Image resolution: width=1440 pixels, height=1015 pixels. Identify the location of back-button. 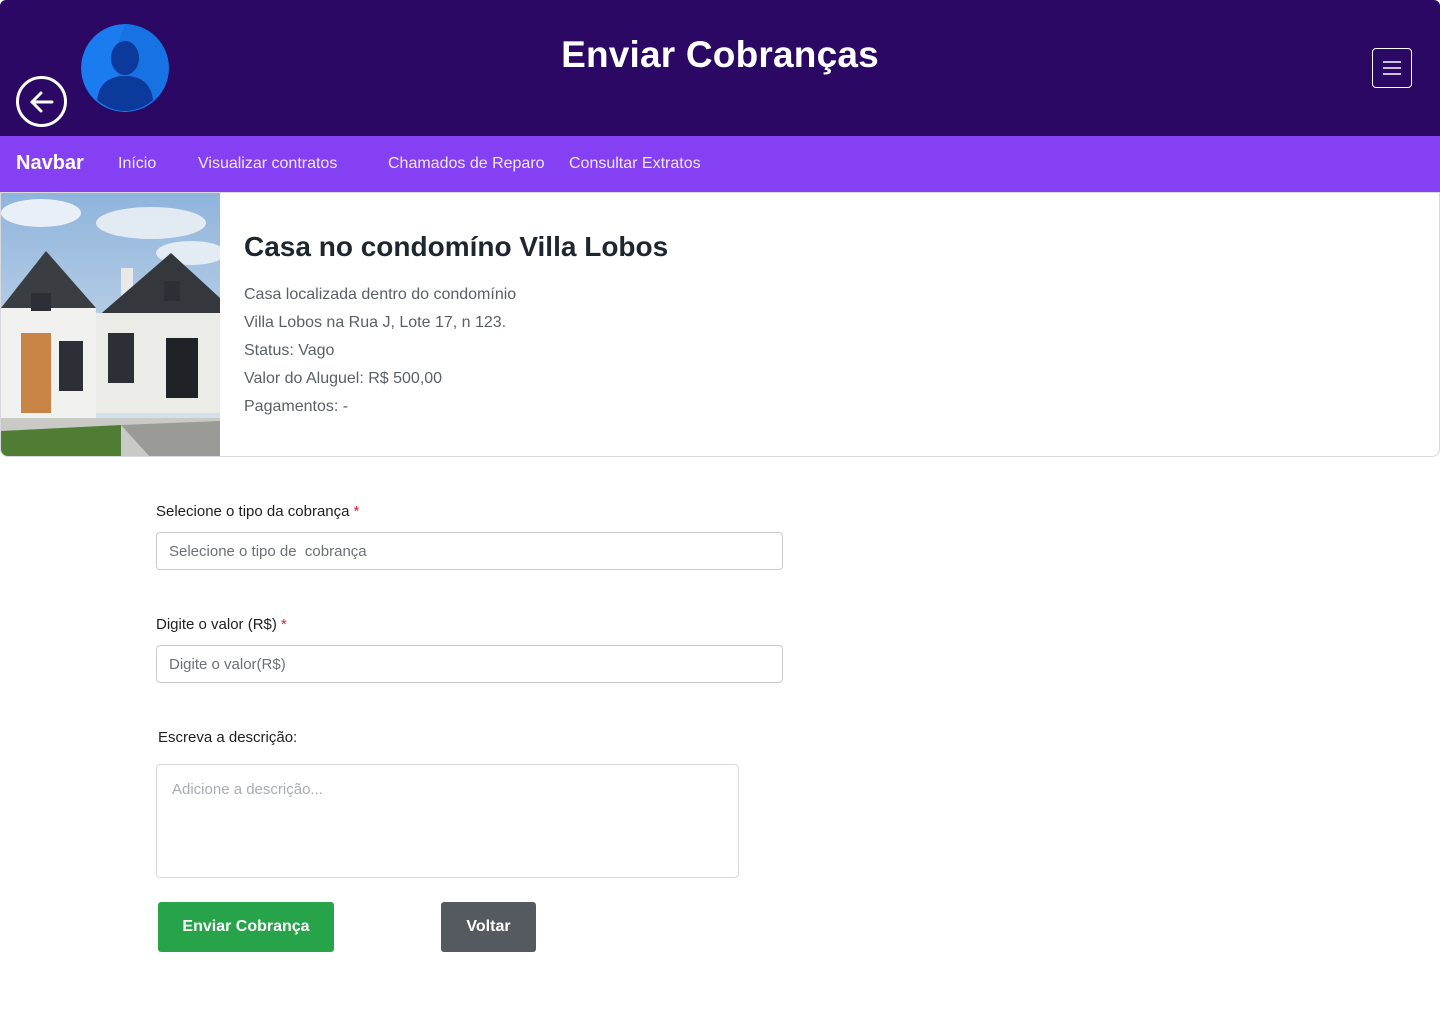
(41, 101).